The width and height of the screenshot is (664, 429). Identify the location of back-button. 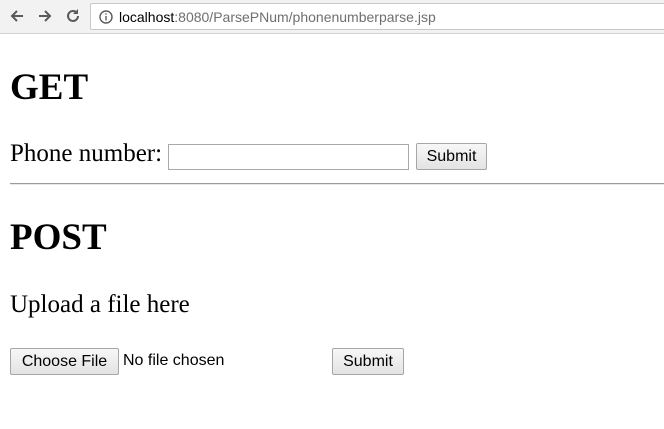
(17, 16).